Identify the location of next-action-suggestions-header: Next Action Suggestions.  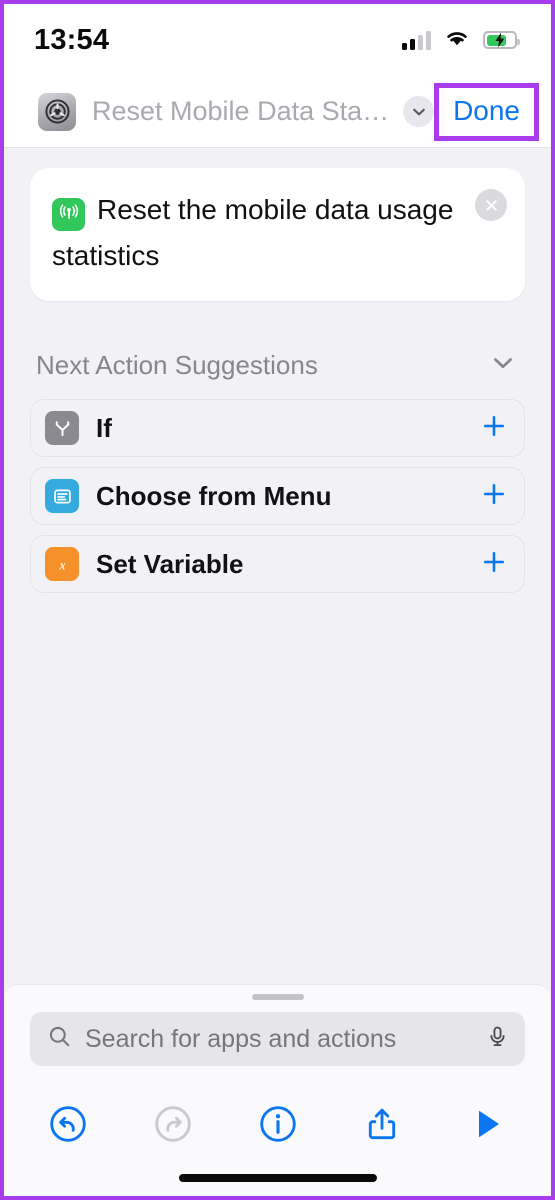
(277, 365).